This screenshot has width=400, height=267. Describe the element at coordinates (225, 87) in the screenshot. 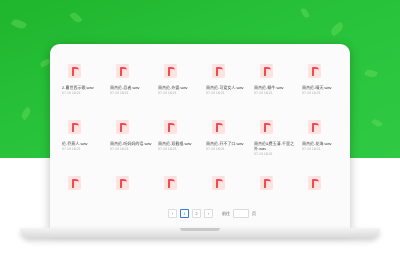

I see `file-name: 周杰伦-可爱女人.wav` at that location.